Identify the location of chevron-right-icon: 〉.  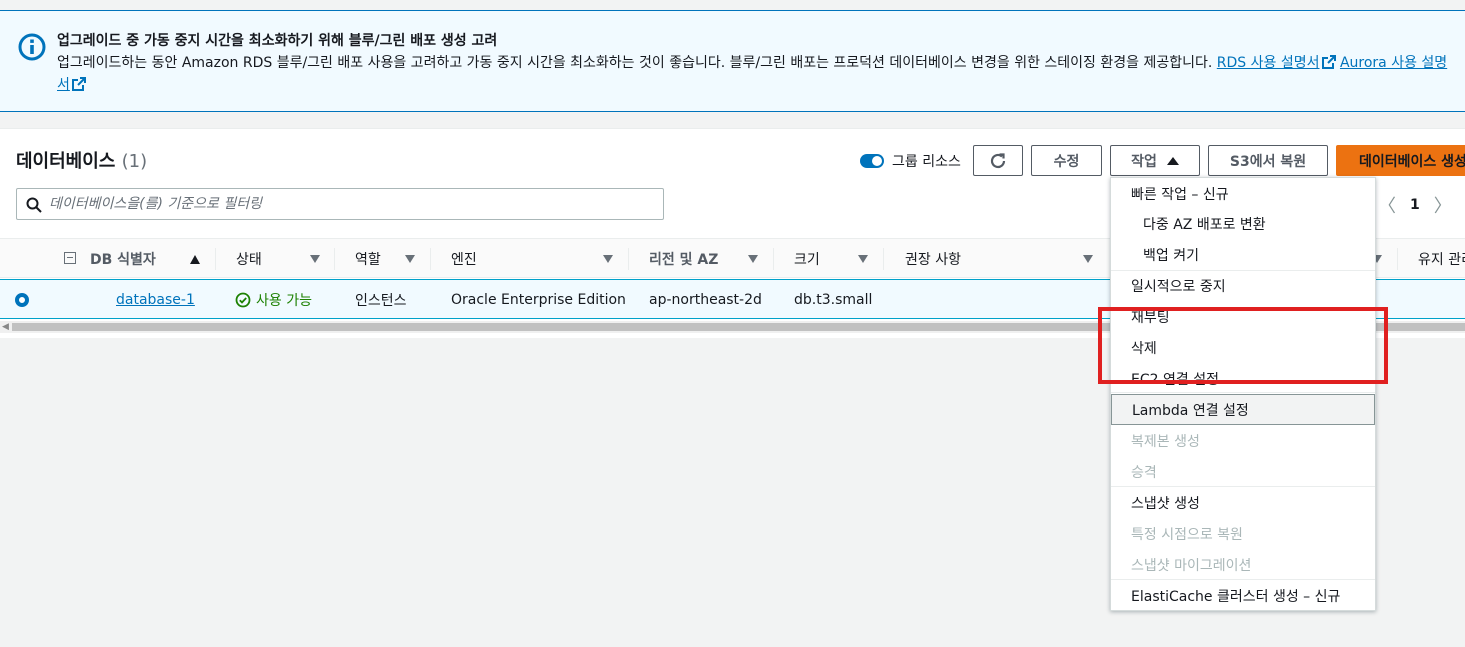
(1443, 205).